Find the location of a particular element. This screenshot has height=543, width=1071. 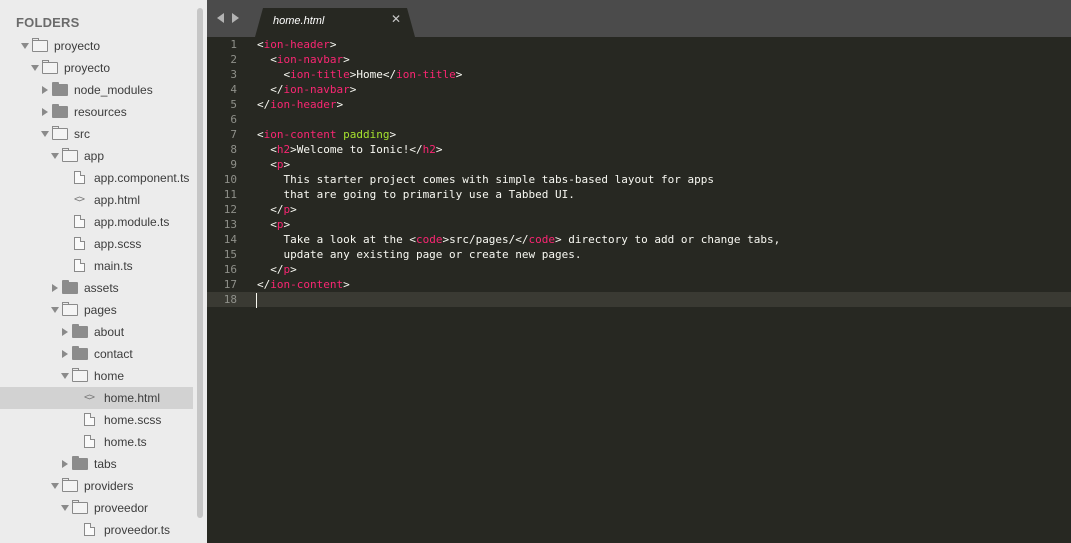

tree-folder-app: app is located at coordinates (96, 156).